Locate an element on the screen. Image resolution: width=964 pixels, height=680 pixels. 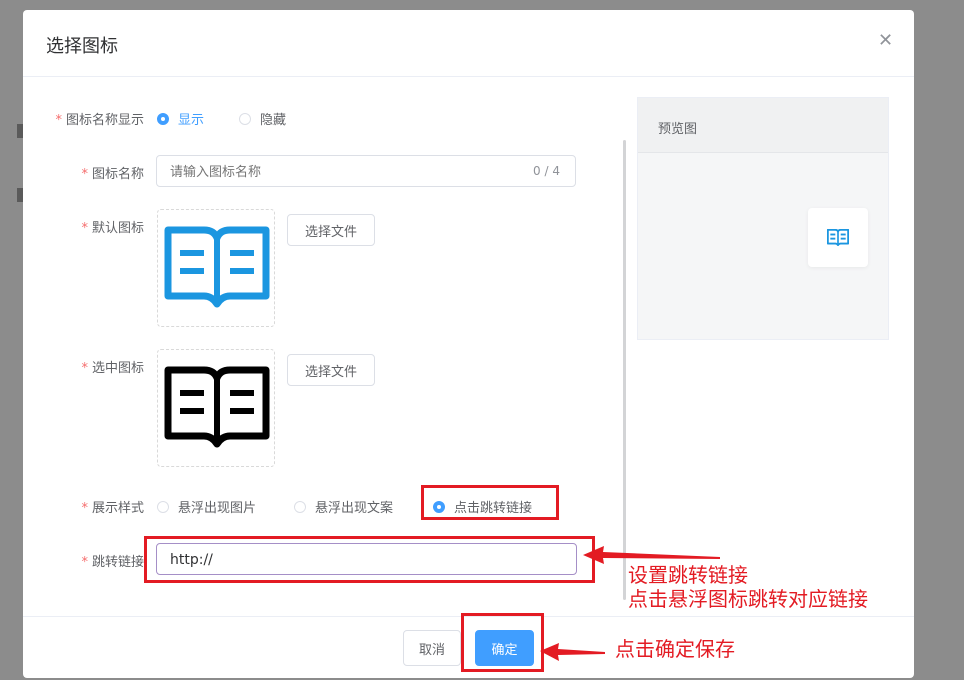
annotation-arrows is located at coordinates (630, 603).